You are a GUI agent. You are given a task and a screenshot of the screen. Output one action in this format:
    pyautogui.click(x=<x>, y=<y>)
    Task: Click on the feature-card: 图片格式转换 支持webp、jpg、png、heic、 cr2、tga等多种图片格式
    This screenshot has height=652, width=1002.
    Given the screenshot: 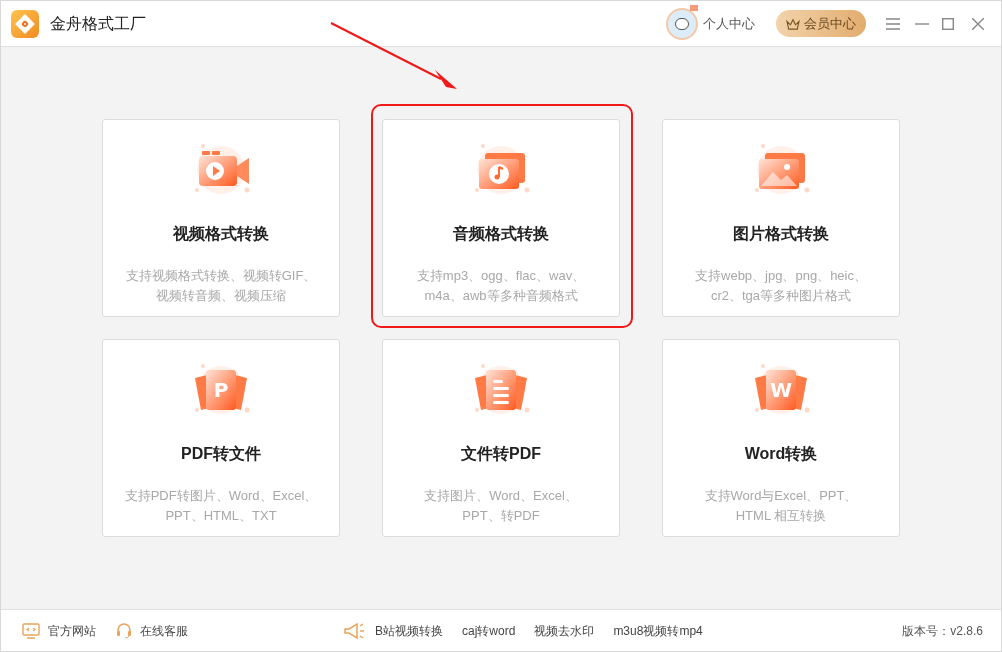 What is the action you would take?
    pyautogui.click(x=781, y=218)
    